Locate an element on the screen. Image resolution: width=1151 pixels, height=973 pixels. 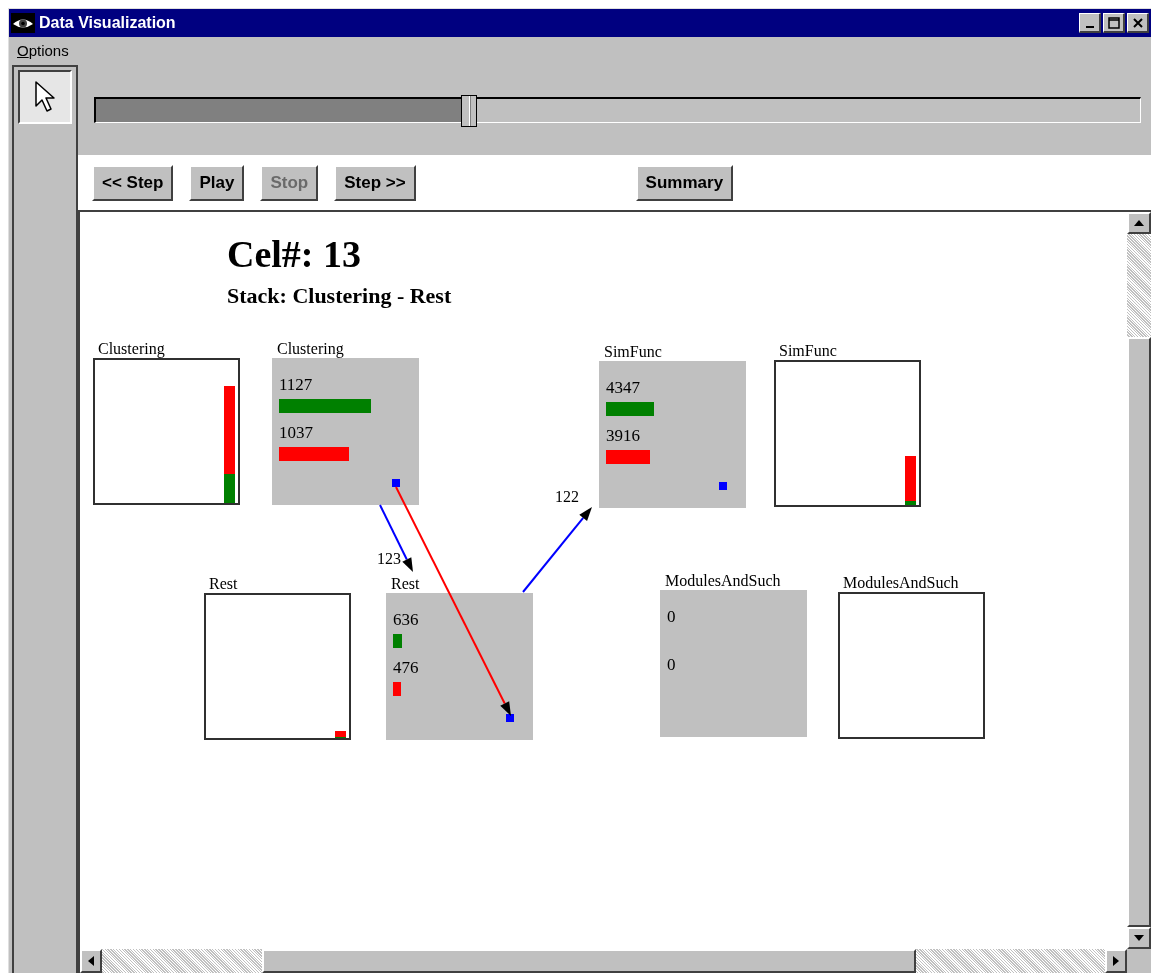
count-value: 1037 is located at coordinates (296, 433).